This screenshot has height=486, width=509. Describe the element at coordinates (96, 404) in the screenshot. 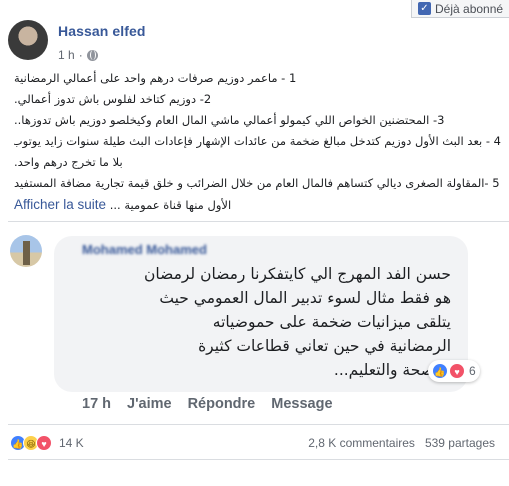

I see `comment-time: 17 h` at that location.